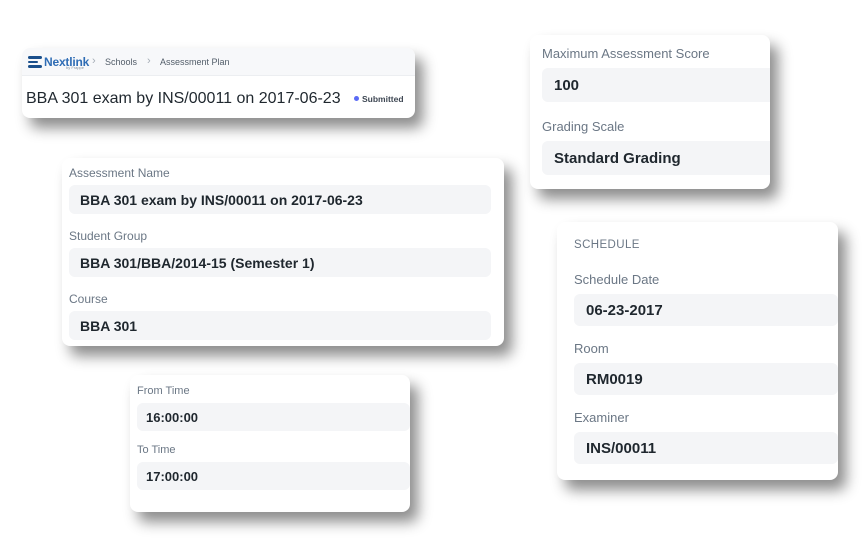  What do you see at coordinates (601, 417) in the screenshot?
I see `examiner-label: Examiner` at bounding box center [601, 417].